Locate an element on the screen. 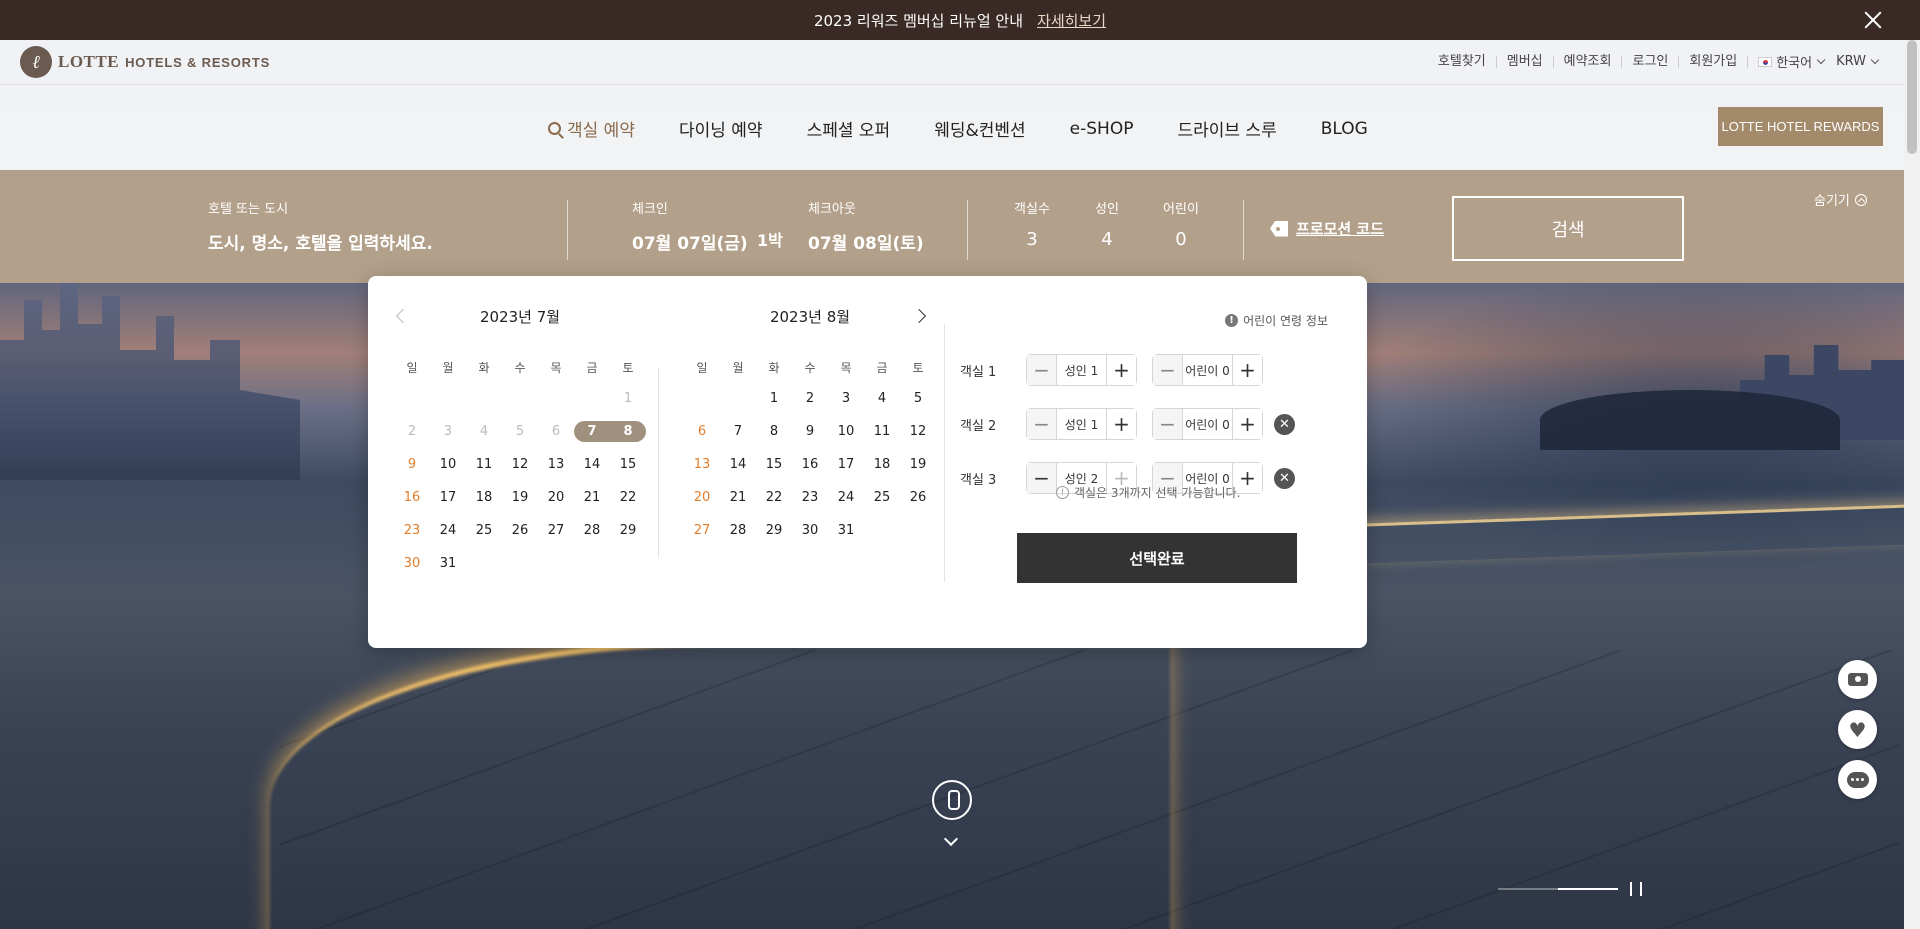  nav-eshop: e-SHOP is located at coordinates (1102, 128).